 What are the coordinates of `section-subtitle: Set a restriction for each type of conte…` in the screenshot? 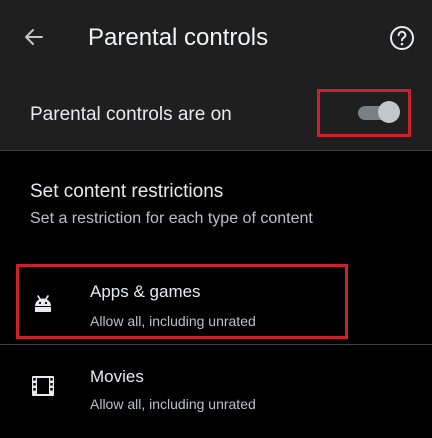 It's located at (171, 218).